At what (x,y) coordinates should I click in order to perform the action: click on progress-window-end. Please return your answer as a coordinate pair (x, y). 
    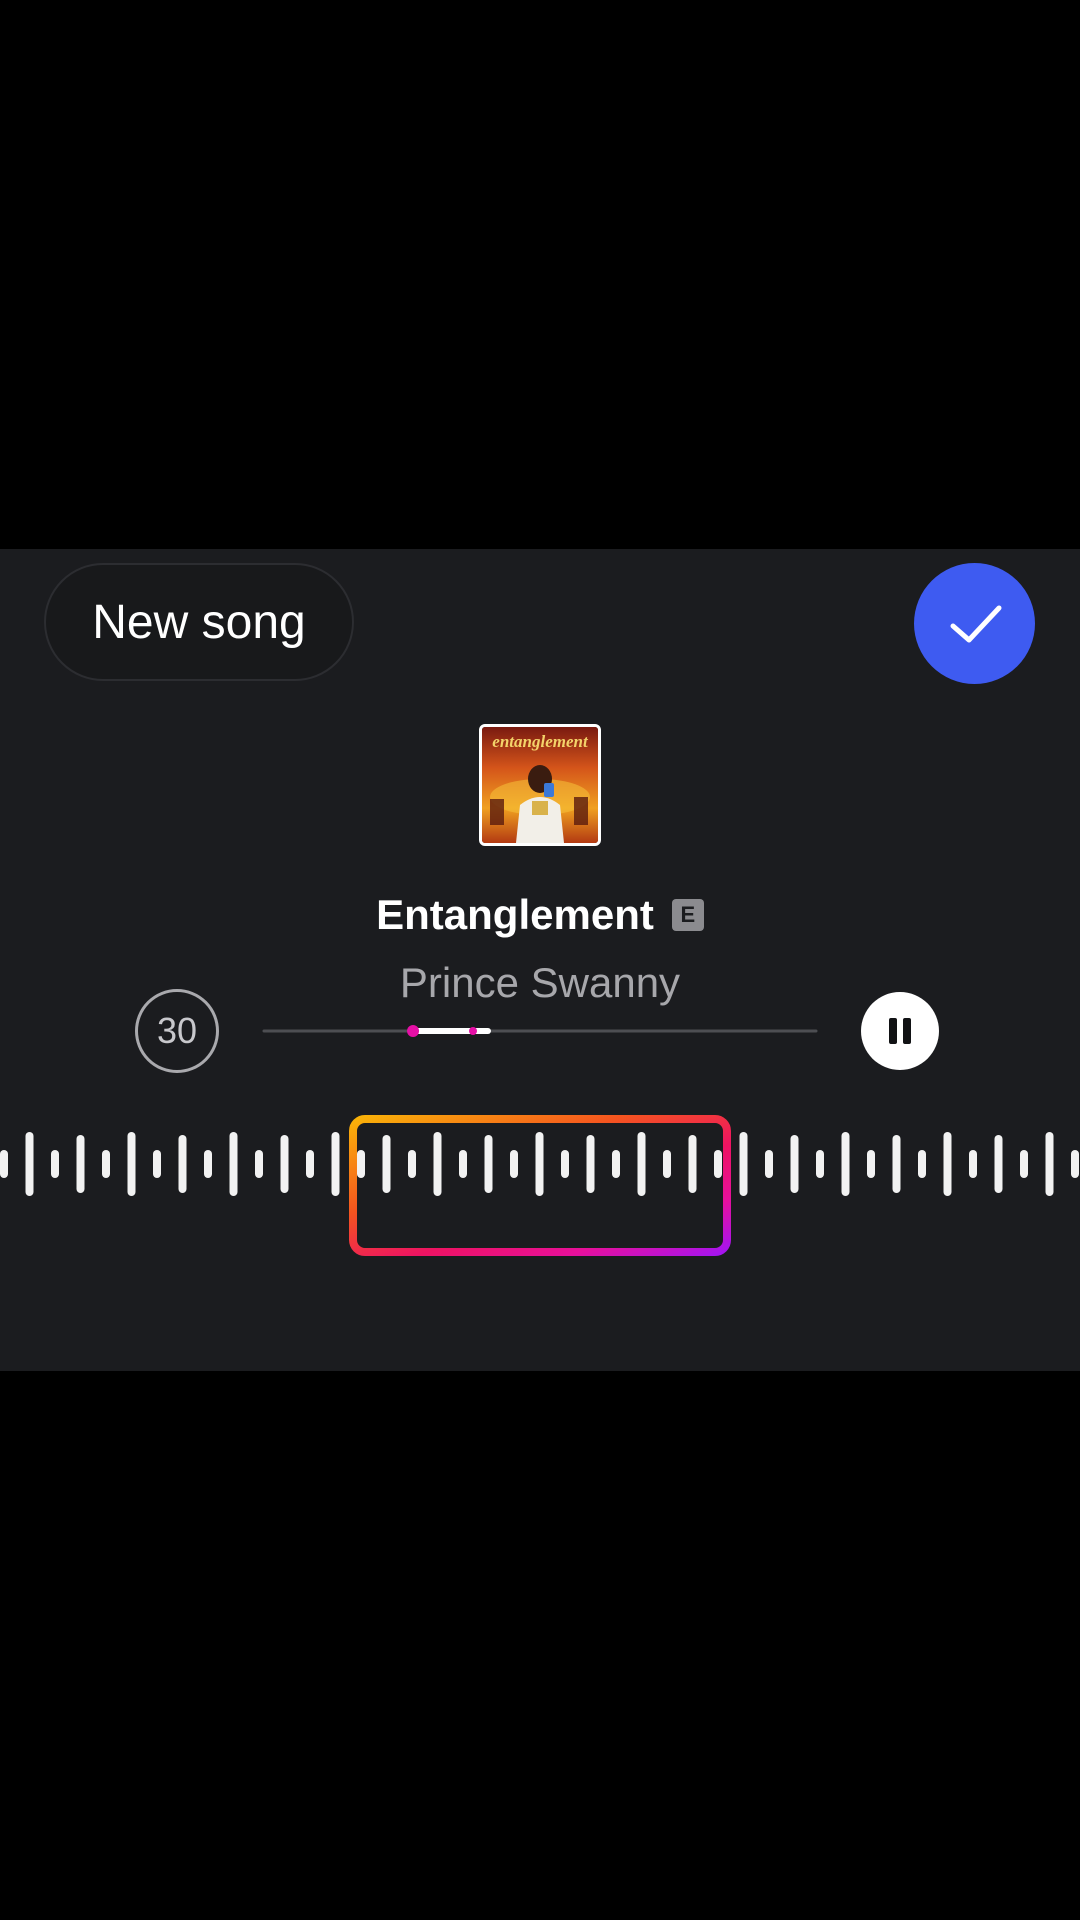
    Looking at the image, I should click on (473, 1031).